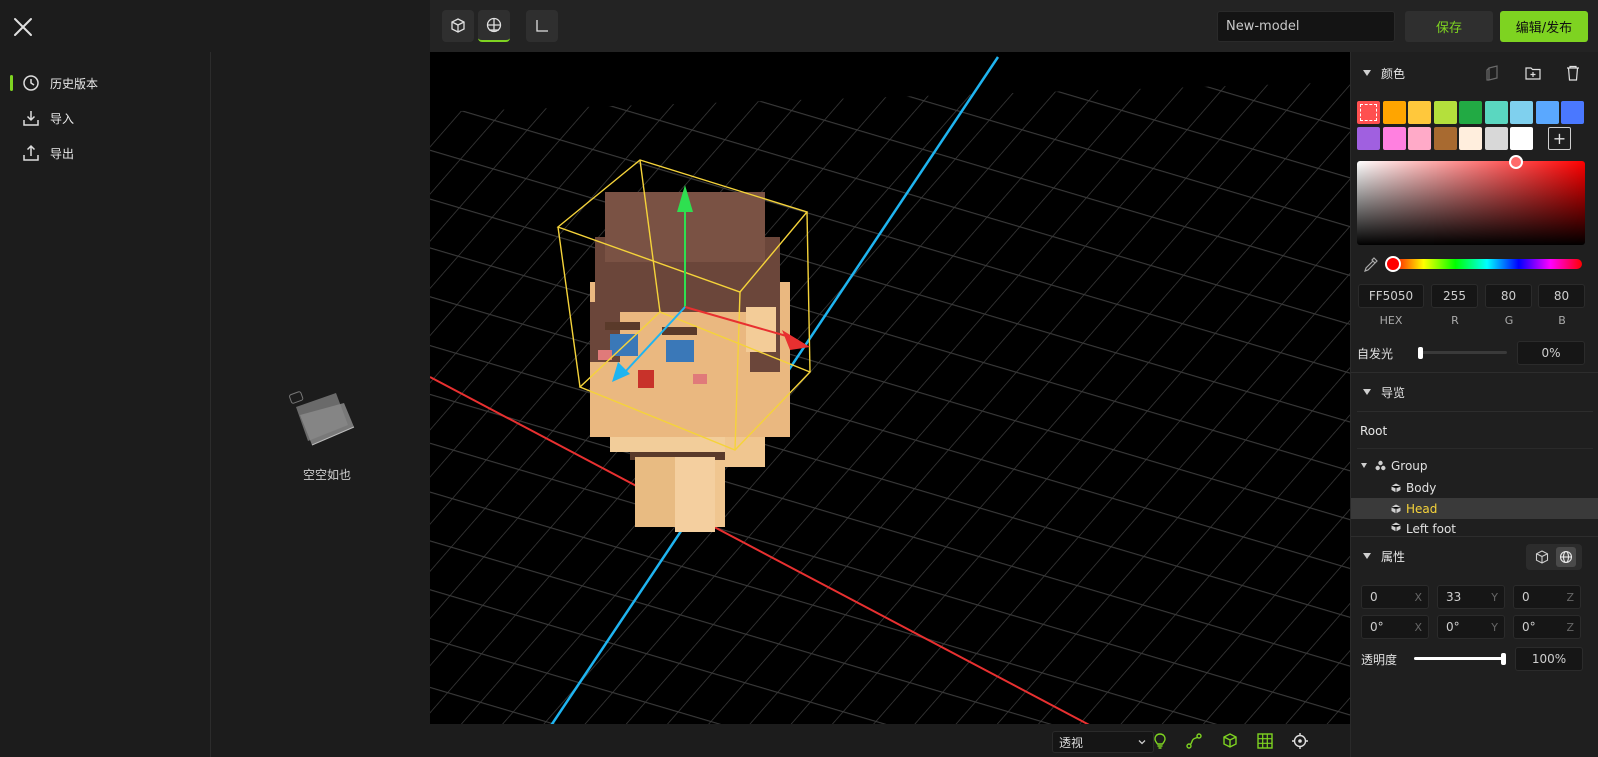  What do you see at coordinates (1454, 296) in the screenshot?
I see `red-input: 255` at bounding box center [1454, 296].